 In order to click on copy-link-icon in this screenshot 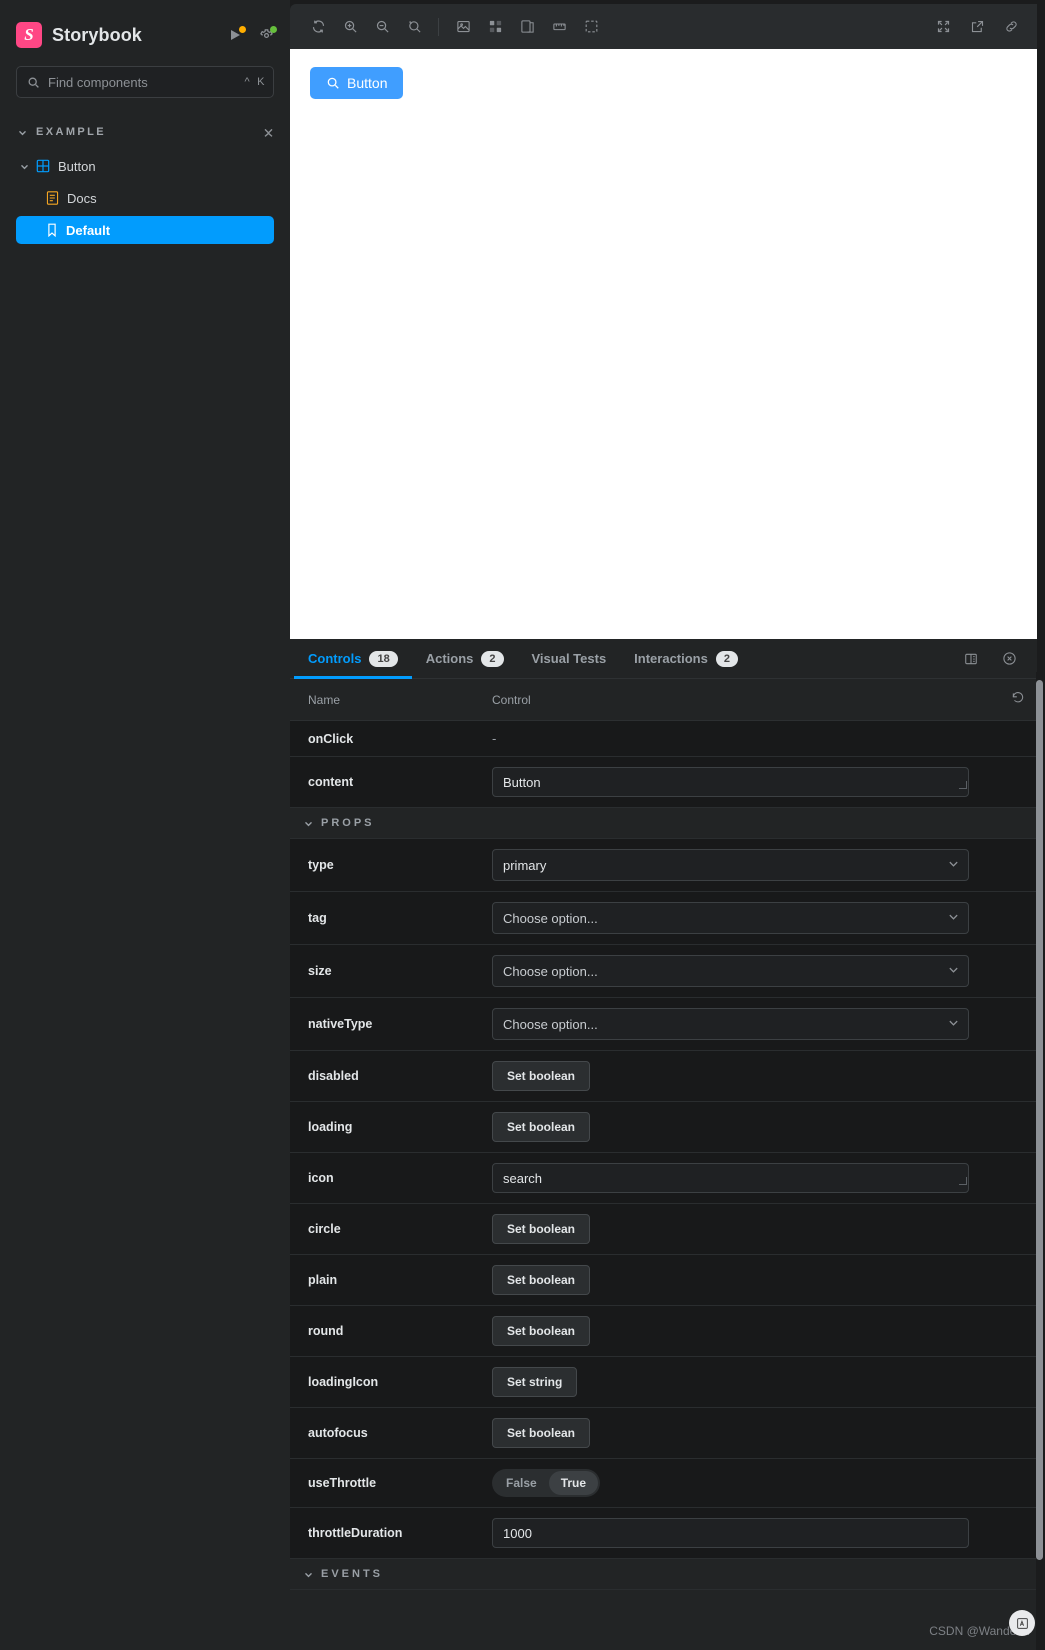, I will do `click(1011, 27)`.